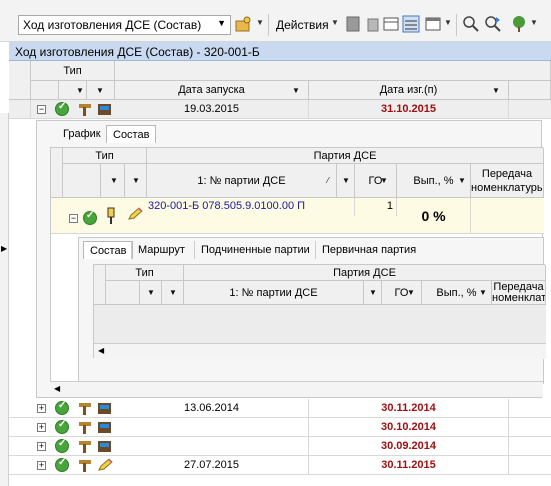 Image resolution: width=551 pixels, height=486 pixels. What do you see at coordinates (373, 24) in the screenshot?
I see `clipboard-icon` at bounding box center [373, 24].